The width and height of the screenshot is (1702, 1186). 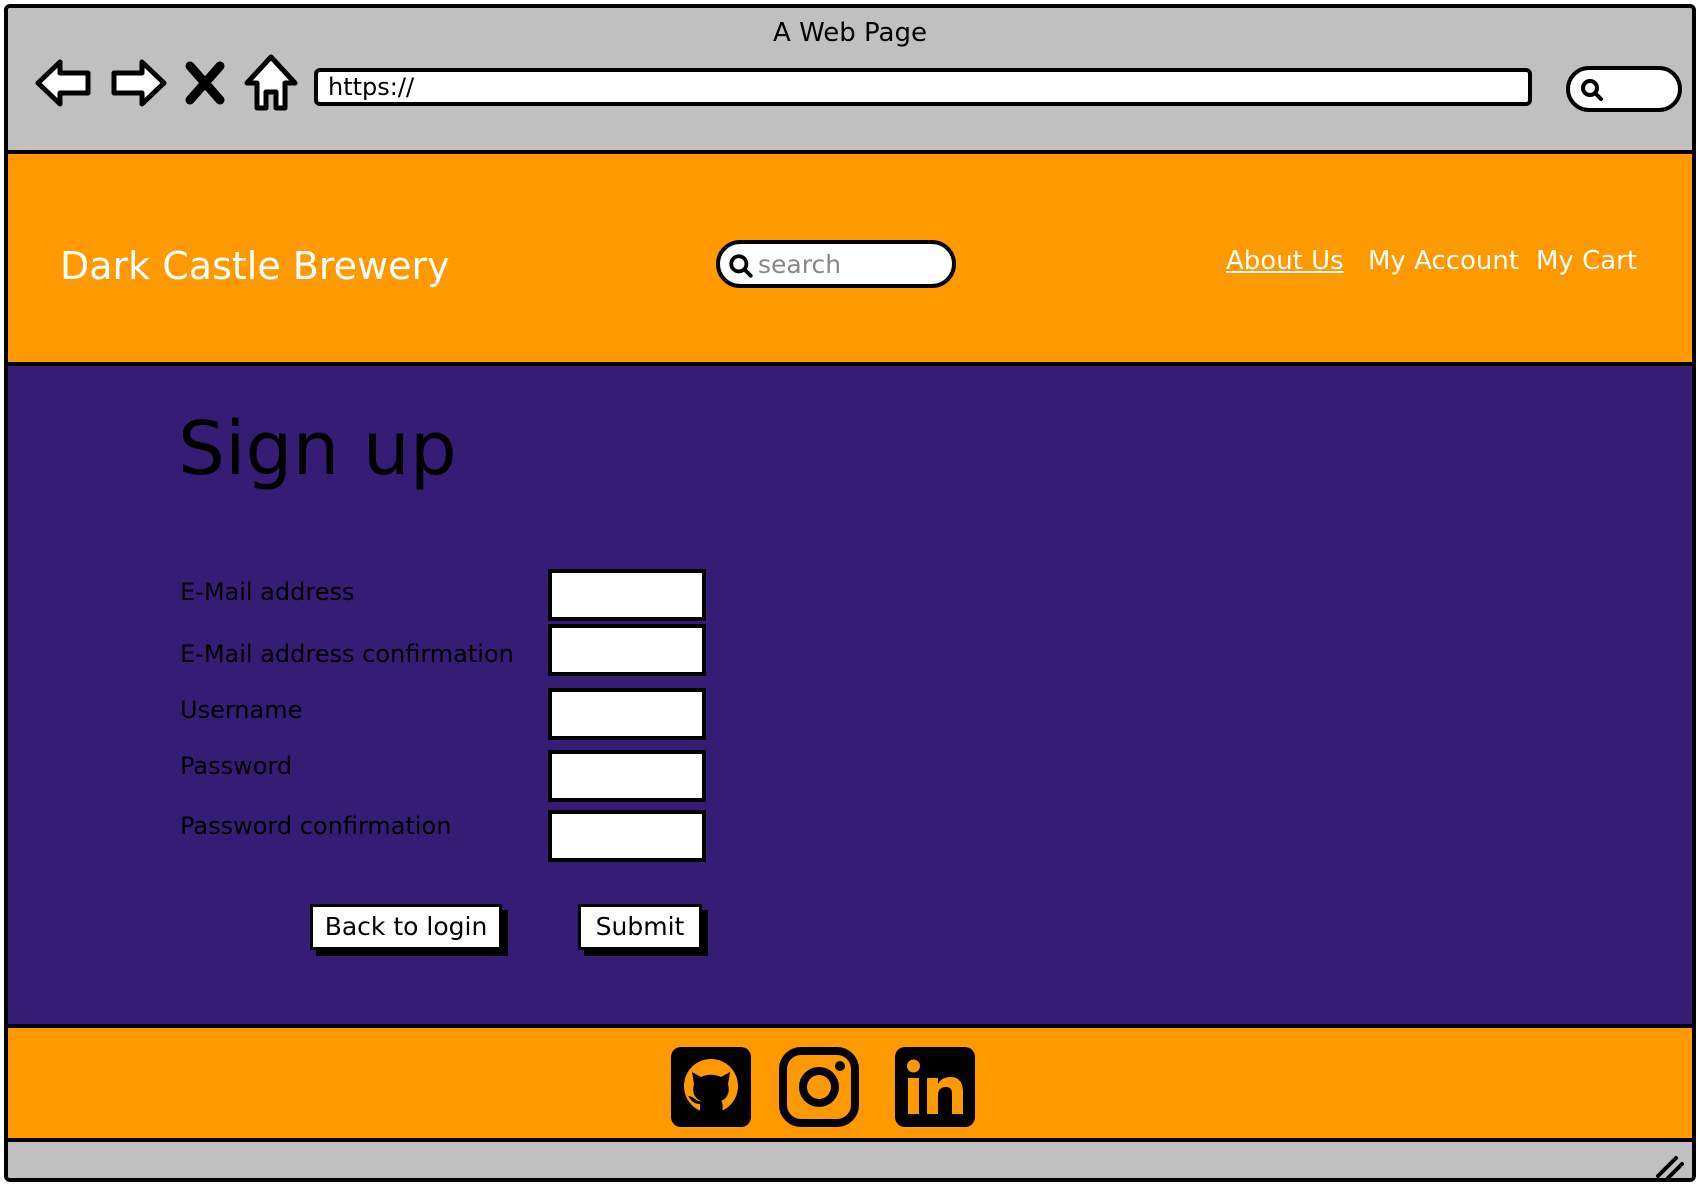 I want to click on linkedin-icon, so click(x=935, y=1087).